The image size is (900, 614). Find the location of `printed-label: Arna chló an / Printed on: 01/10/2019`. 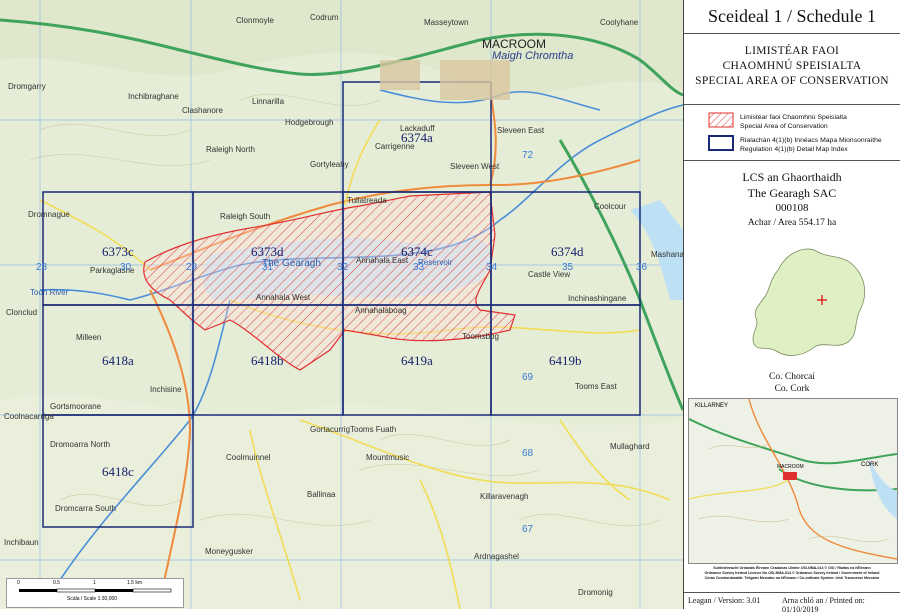

printed-label: Arna chló an / Printed on: 01/10/2019 is located at coordinates (823, 605).